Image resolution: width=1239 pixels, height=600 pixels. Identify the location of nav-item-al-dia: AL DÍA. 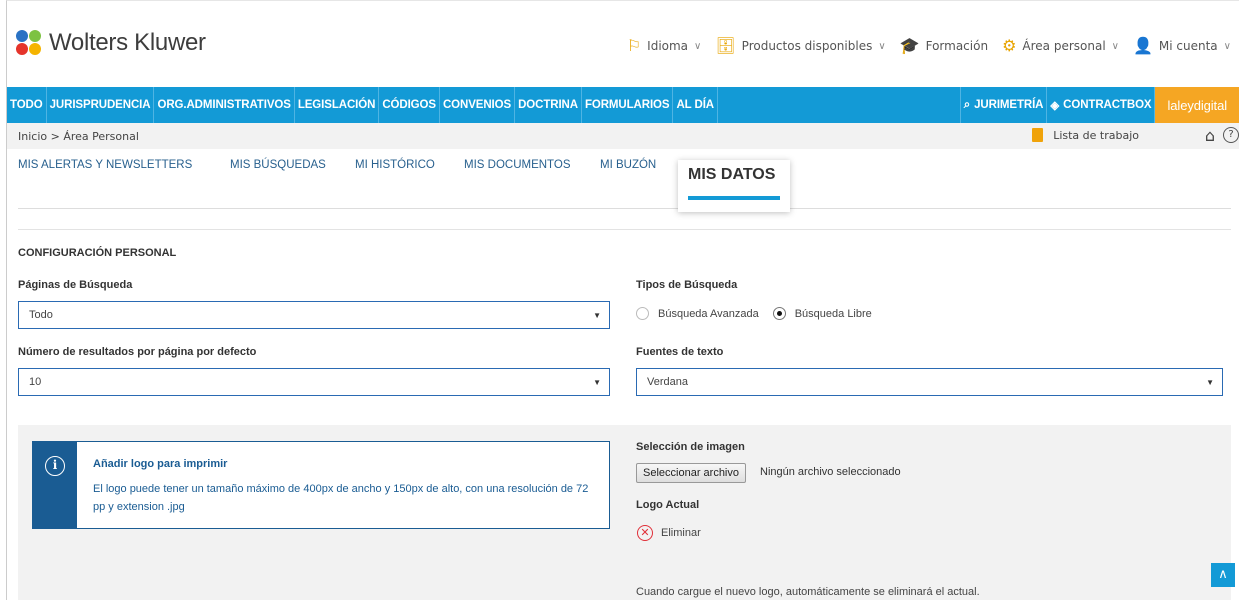
(695, 105).